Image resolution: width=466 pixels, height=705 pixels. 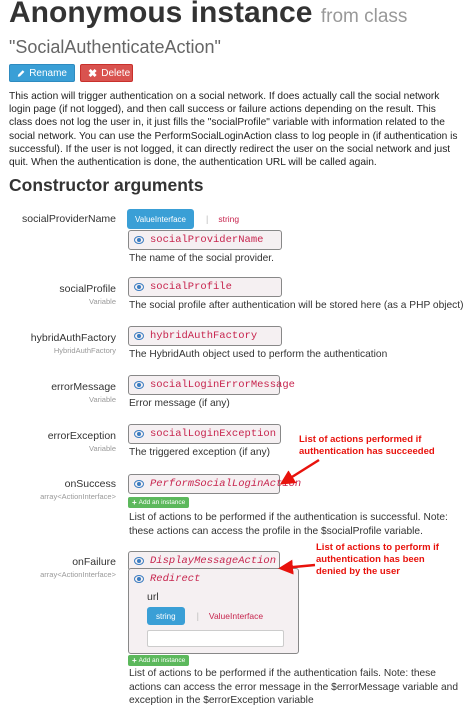 I want to click on instance-ref-label: DisplayMessageAction, so click(x=213, y=561).